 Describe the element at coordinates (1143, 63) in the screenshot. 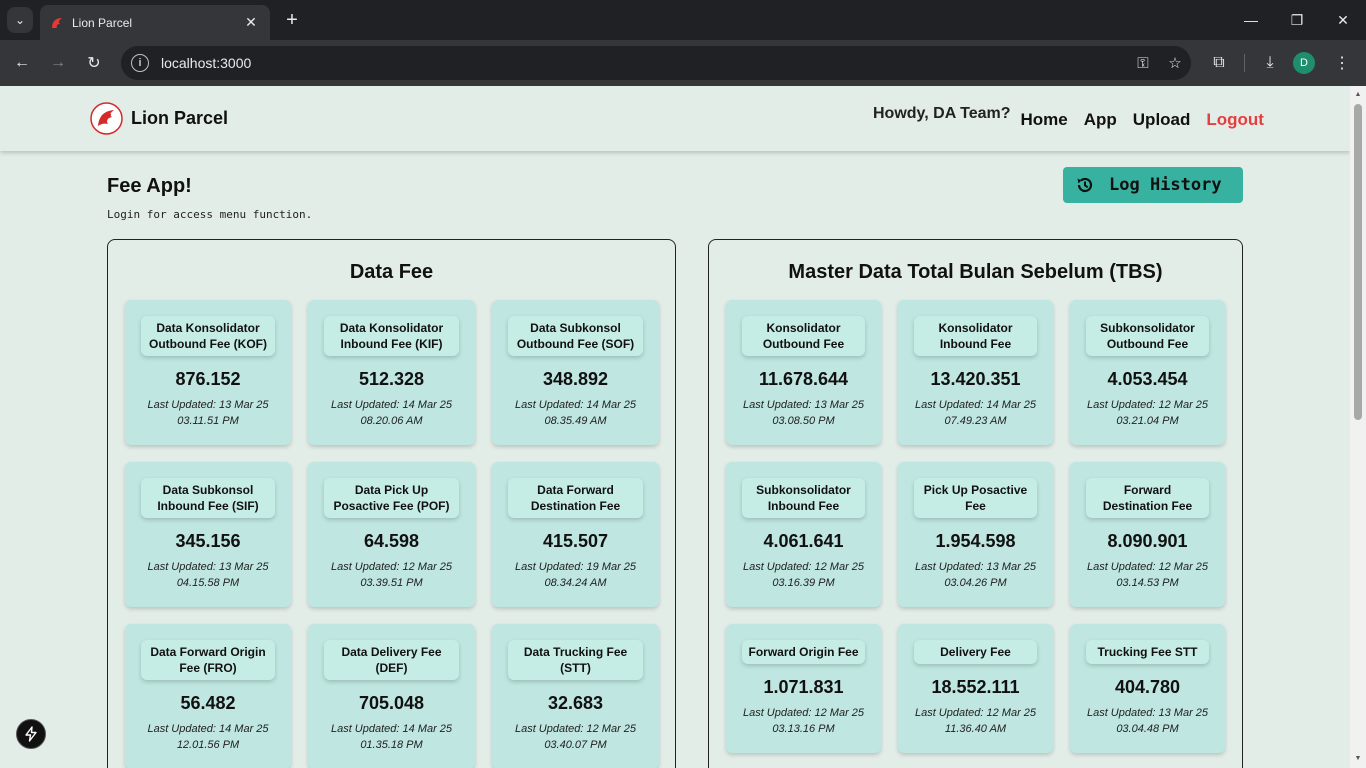

I see `password-key-icon: ⚿` at that location.